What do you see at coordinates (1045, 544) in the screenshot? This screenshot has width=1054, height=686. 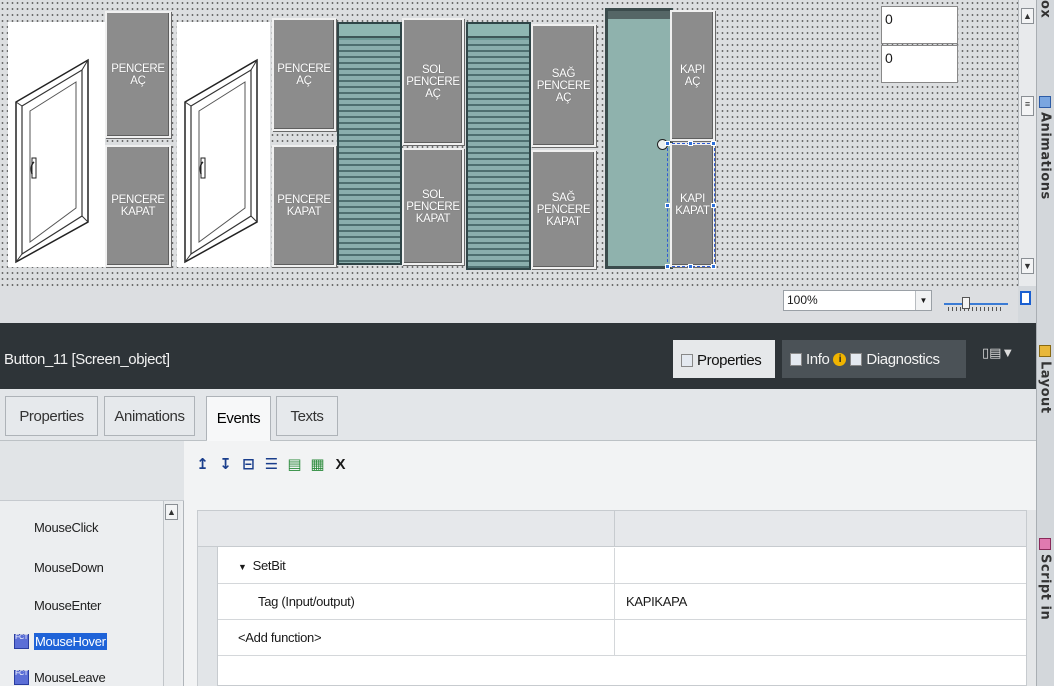 I see `script-icon` at bounding box center [1045, 544].